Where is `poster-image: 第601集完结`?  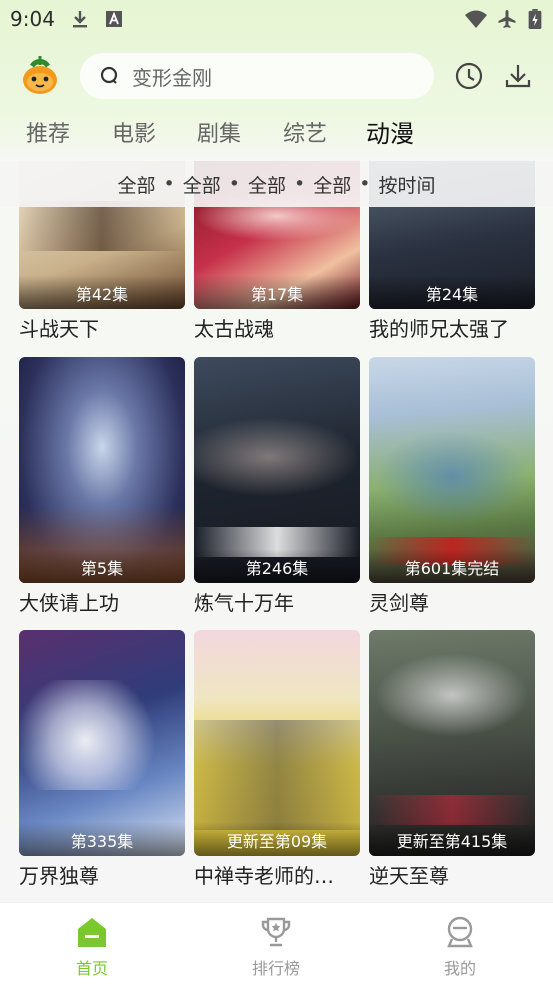 poster-image: 第601集完结 is located at coordinates (452, 470).